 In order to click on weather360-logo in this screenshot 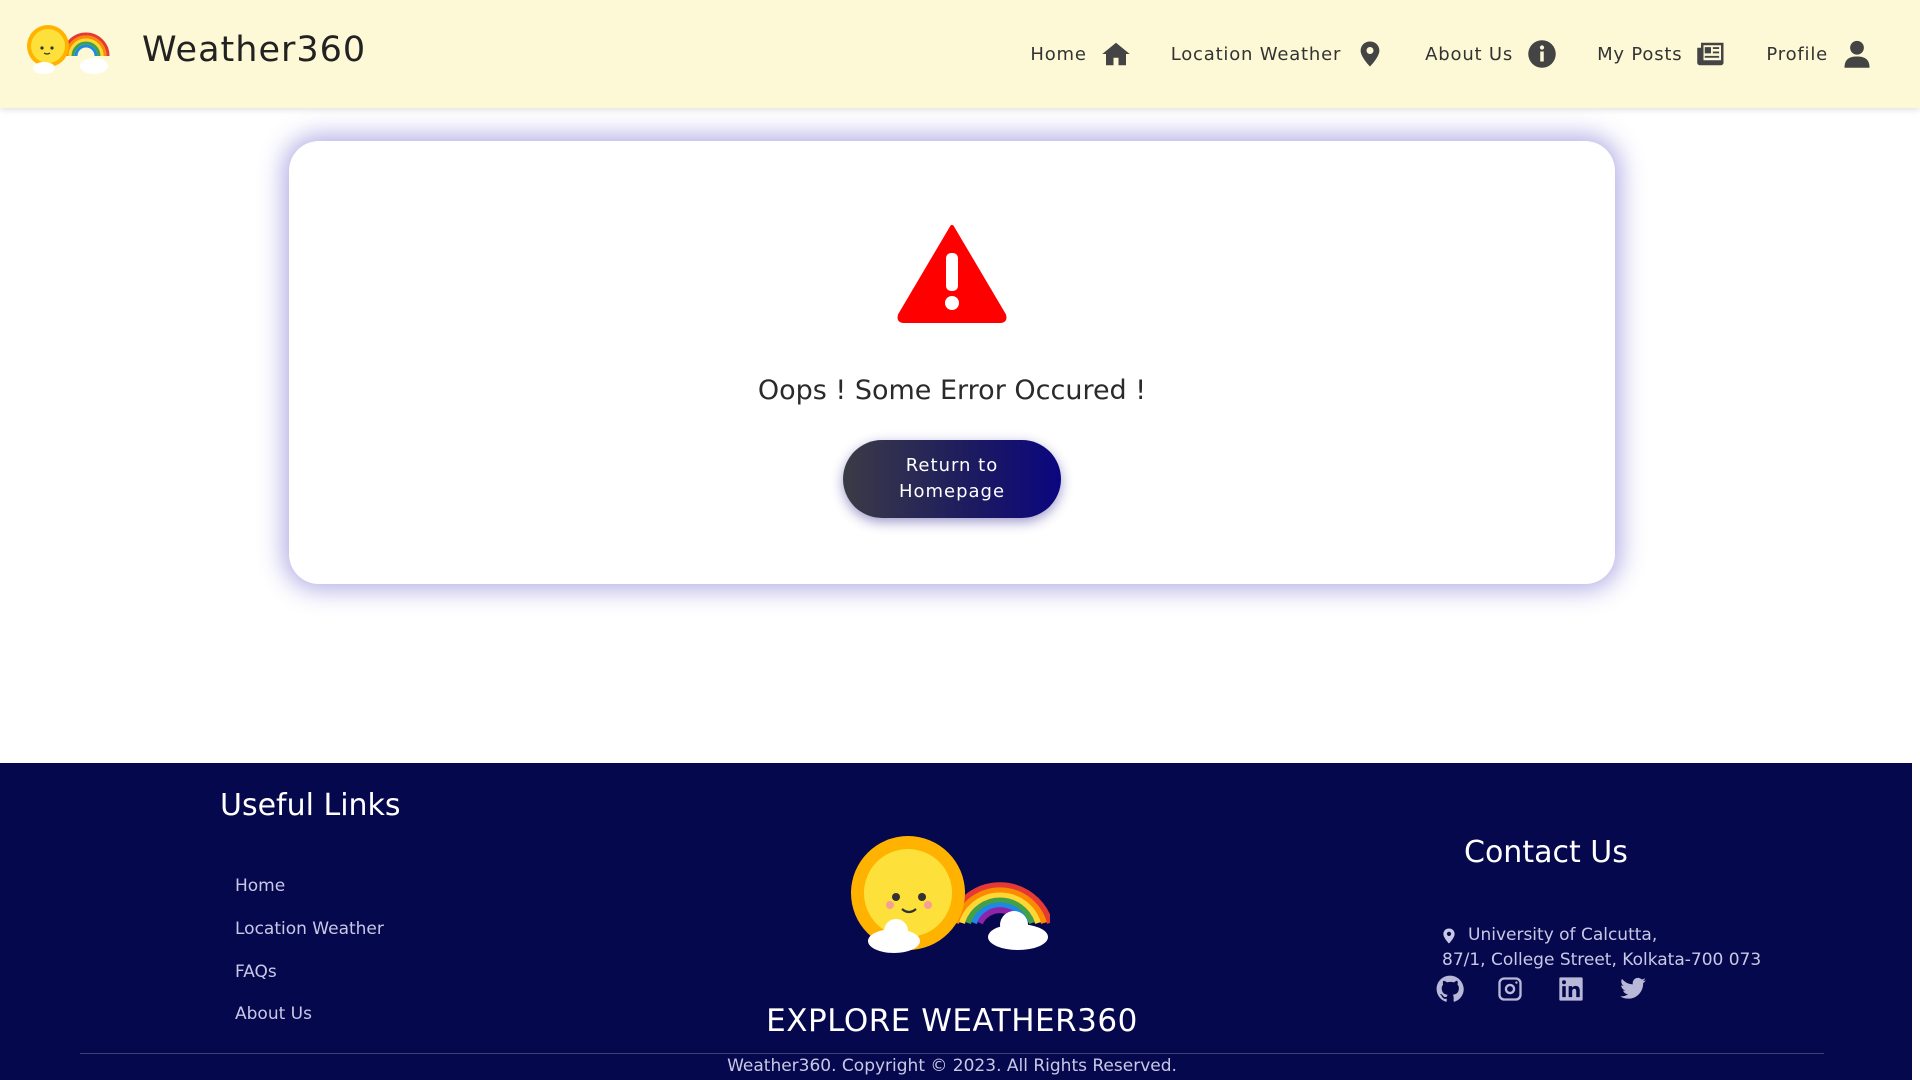, I will do `click(68, 49)`.